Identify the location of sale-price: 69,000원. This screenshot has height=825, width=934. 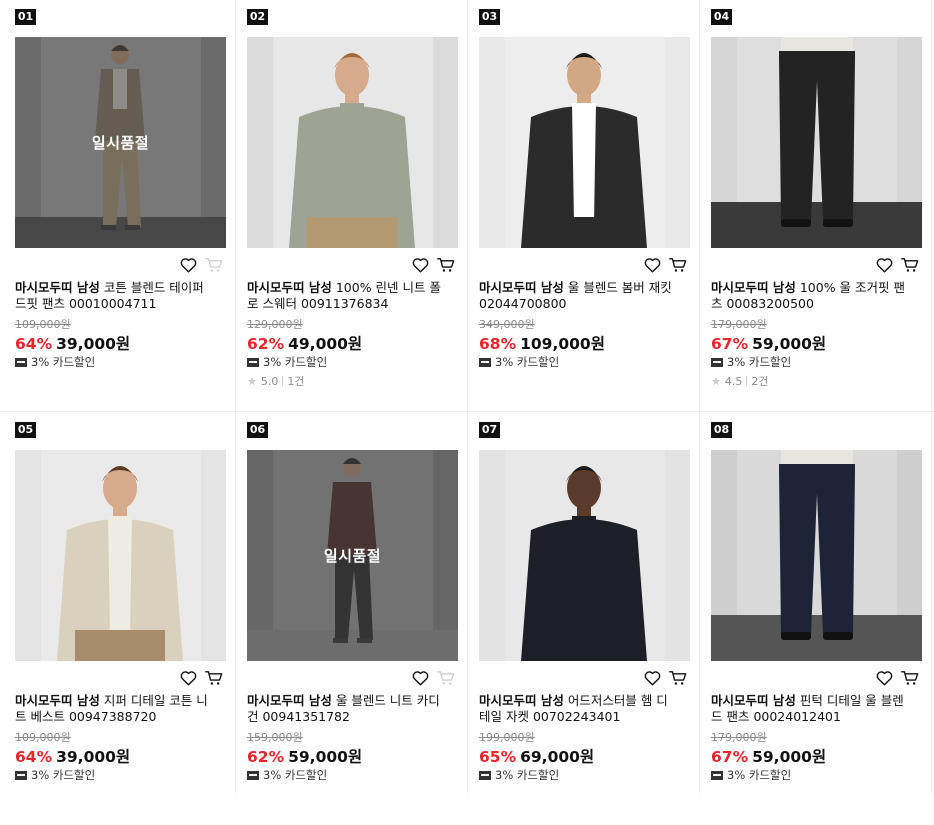
(557, 757).